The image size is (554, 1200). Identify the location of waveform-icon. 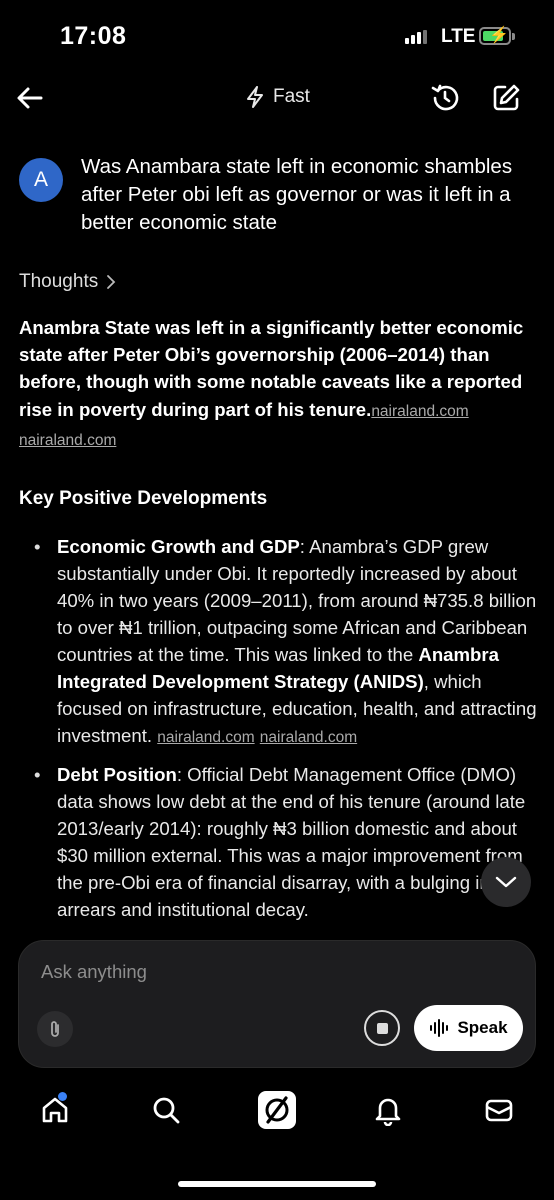
(439, 1028).